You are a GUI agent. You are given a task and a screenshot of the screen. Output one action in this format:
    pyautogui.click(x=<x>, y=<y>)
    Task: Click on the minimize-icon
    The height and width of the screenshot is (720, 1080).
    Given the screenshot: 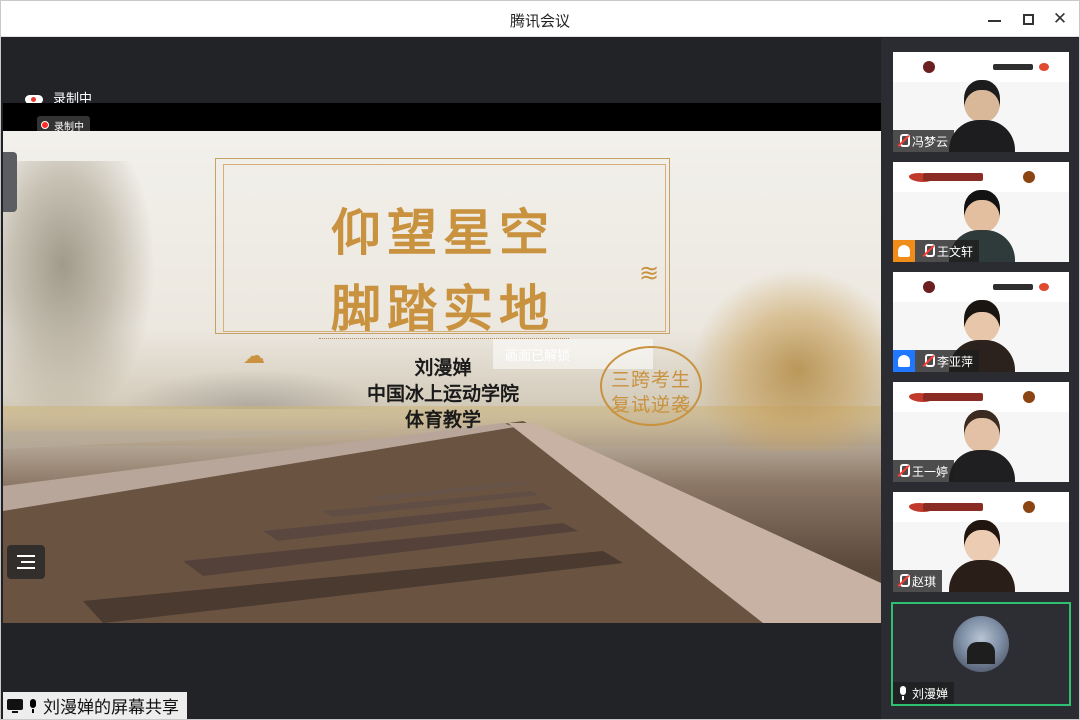 What is the action you would take?
    pyautogui.click(x=994, y=21)
    